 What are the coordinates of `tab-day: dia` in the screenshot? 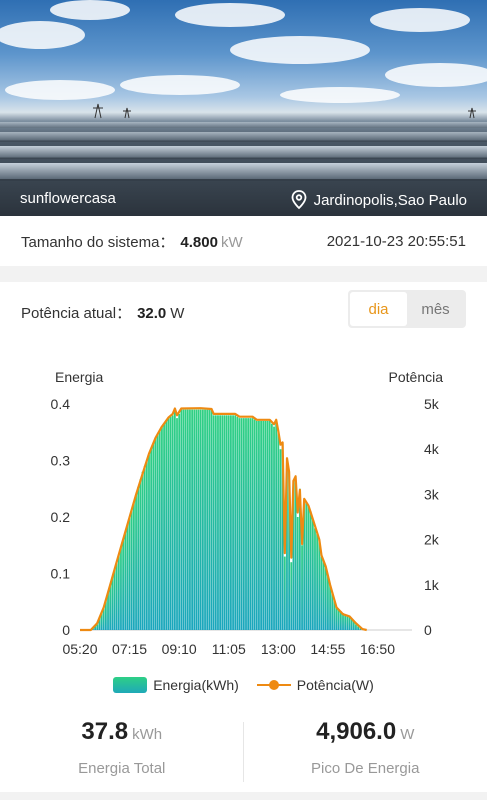 It's located at (378, 309).